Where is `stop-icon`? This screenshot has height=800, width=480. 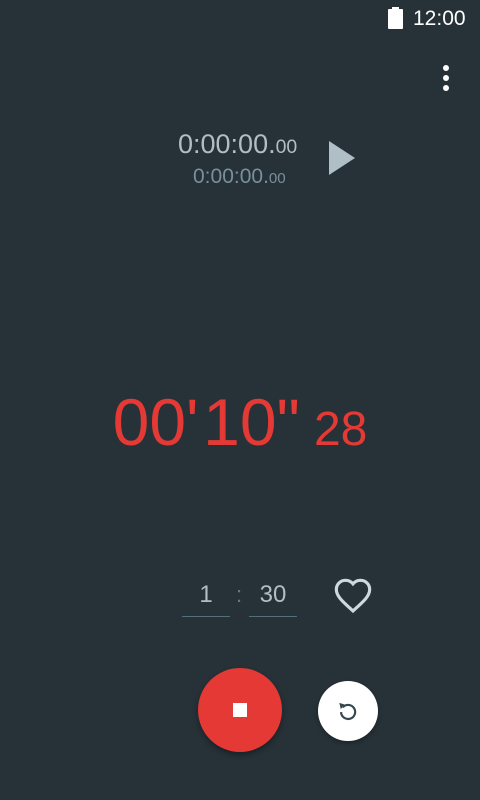
stop-icon is located at coordinates (240, 710).